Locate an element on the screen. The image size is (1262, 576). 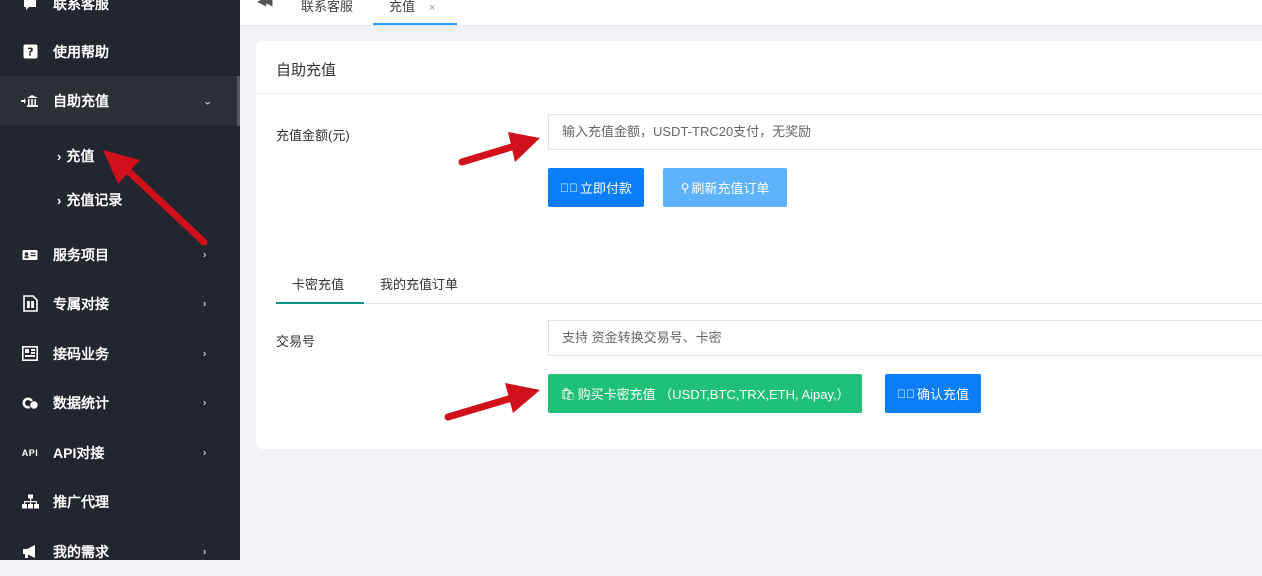
sidebar-item-api: API API对接 › is located at coordinates (118, 452).